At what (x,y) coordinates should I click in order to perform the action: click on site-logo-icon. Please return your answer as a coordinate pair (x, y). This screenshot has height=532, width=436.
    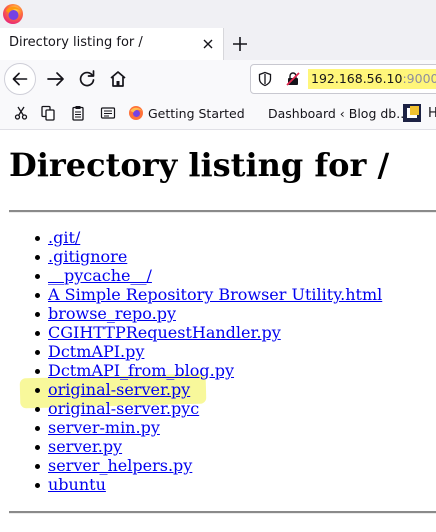
    Looking at the image, I should click on (413, 112).